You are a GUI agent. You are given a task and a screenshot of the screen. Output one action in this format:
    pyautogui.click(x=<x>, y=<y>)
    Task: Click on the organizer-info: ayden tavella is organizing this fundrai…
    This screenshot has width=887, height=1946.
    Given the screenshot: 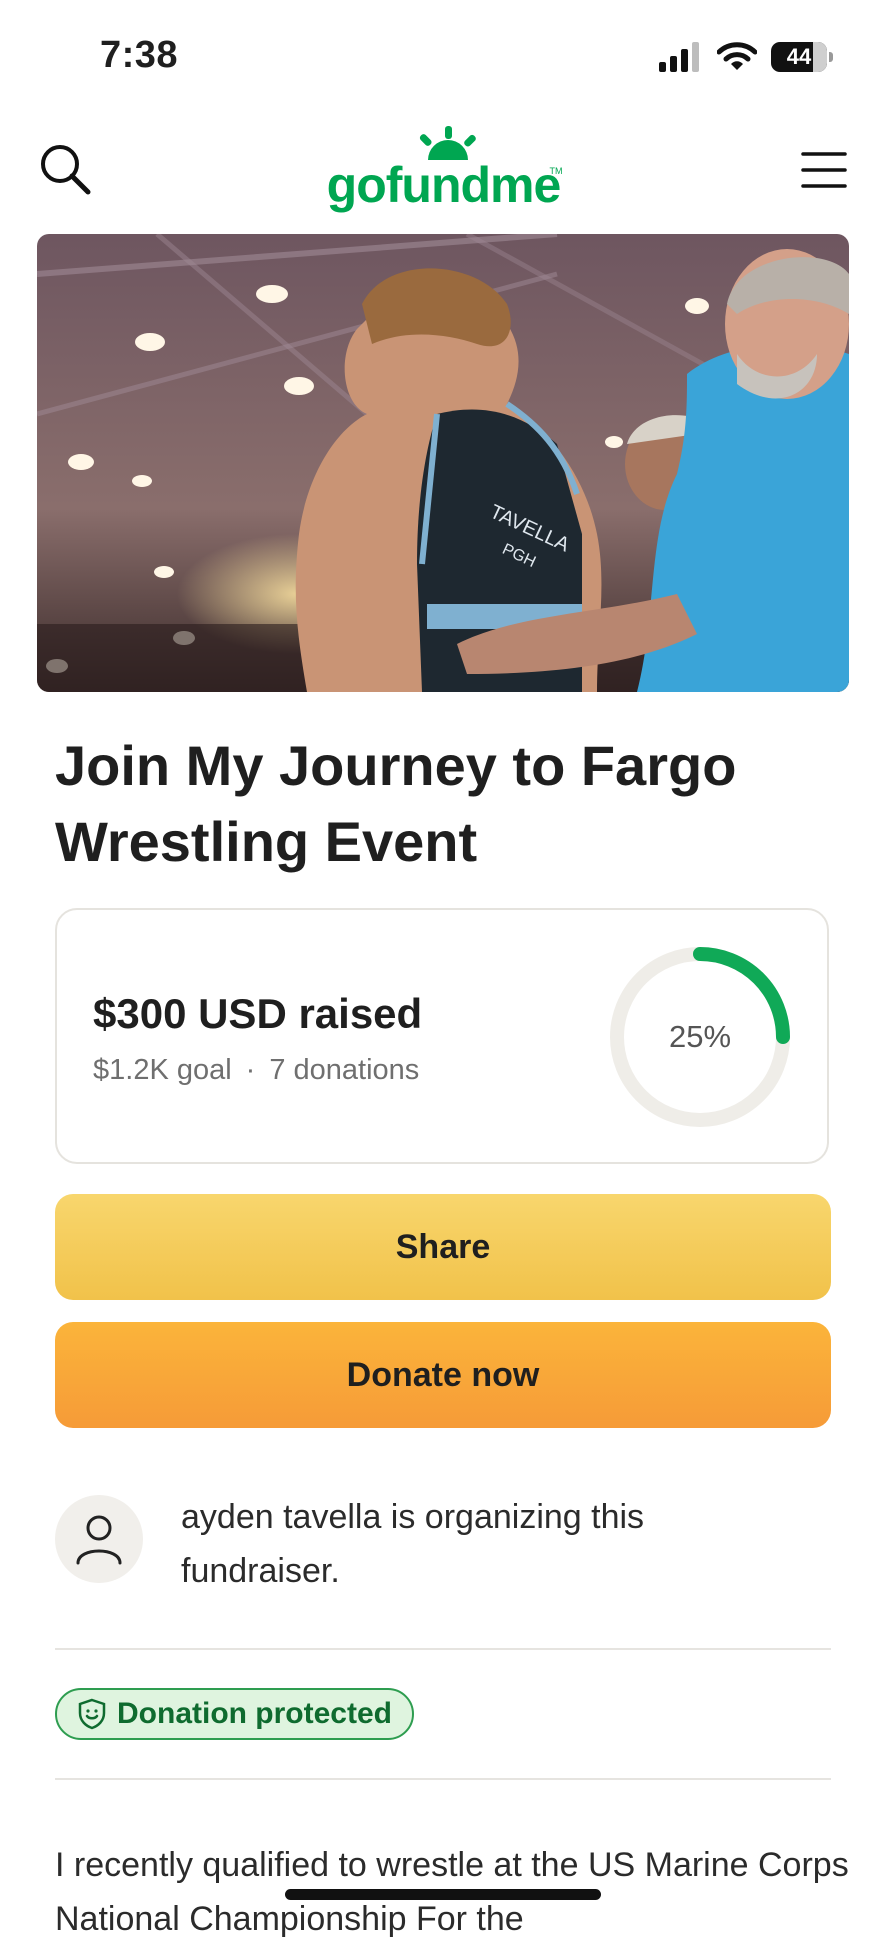 What is the action you would take?
    pyautogui.click(x=443, y=1545)
    